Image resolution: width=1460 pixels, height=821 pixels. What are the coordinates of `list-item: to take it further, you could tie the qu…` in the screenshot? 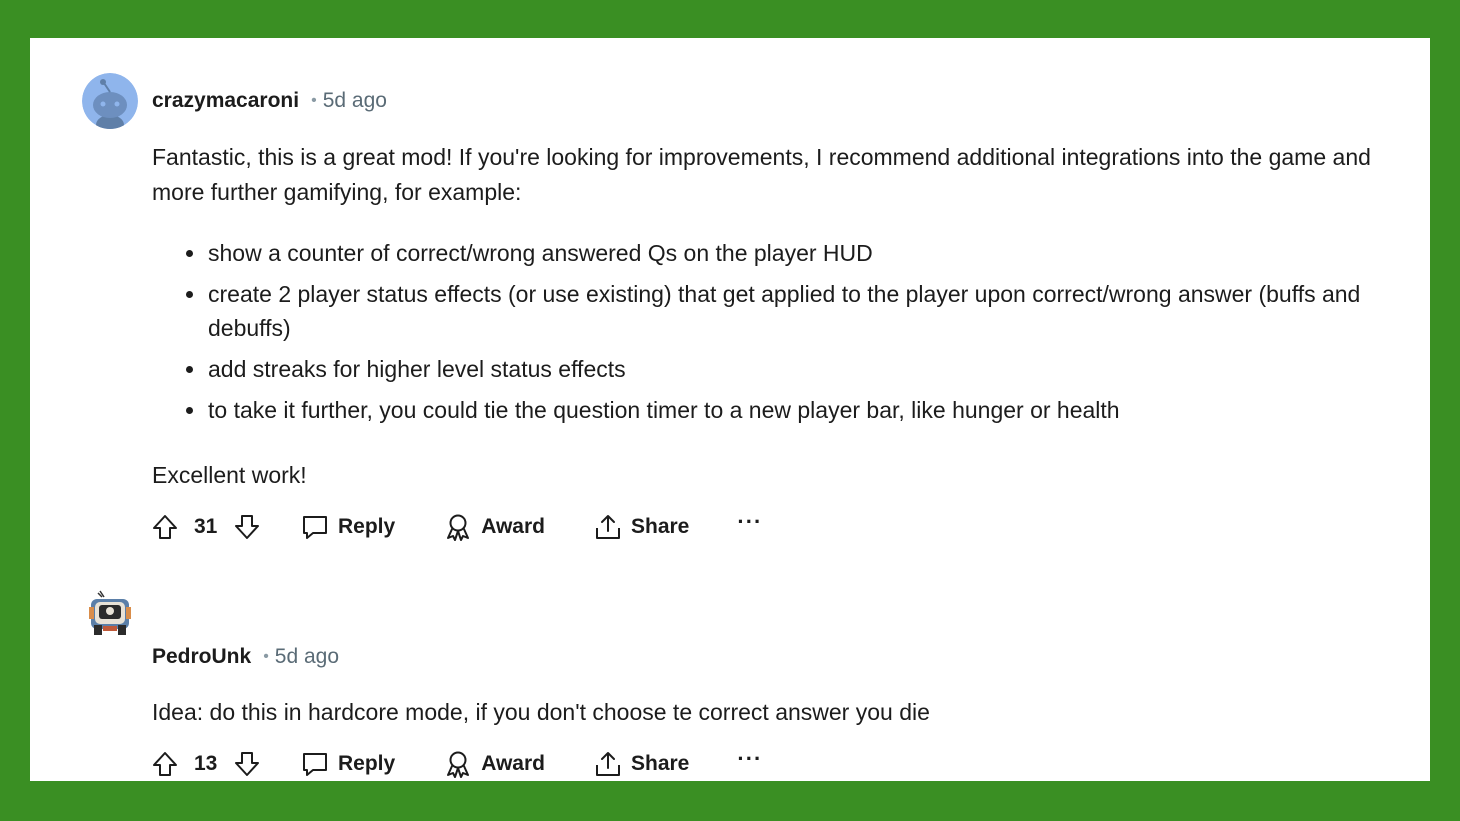 It's located at (817, 410).